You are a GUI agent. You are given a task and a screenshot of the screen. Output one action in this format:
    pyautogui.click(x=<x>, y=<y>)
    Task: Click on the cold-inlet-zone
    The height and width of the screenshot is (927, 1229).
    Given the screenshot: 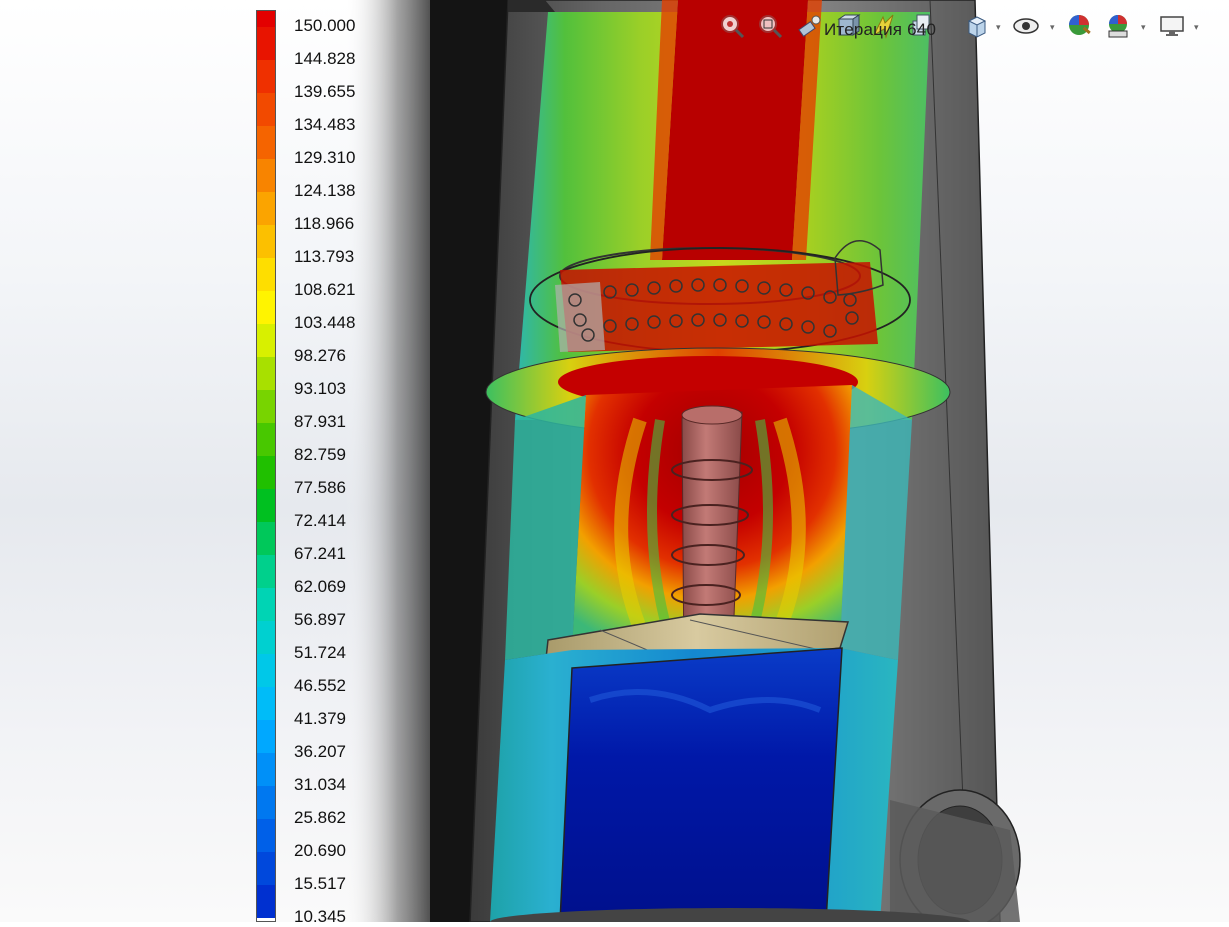 What is the action you would take?
    pyautogui.click(x=701, y=784)
    